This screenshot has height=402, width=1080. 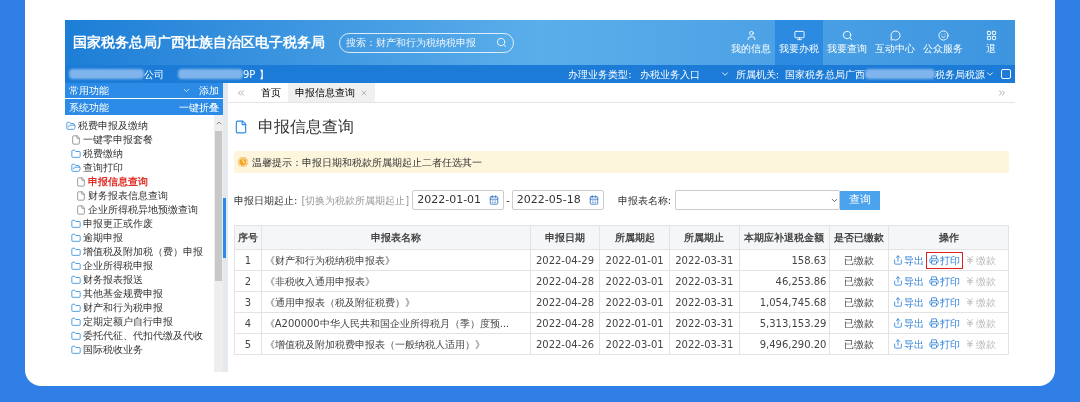 What do you see at coordinates (331, 92) in the screenshot?
I see `tab: 申报信息查询` at bounding box center [331, 92].